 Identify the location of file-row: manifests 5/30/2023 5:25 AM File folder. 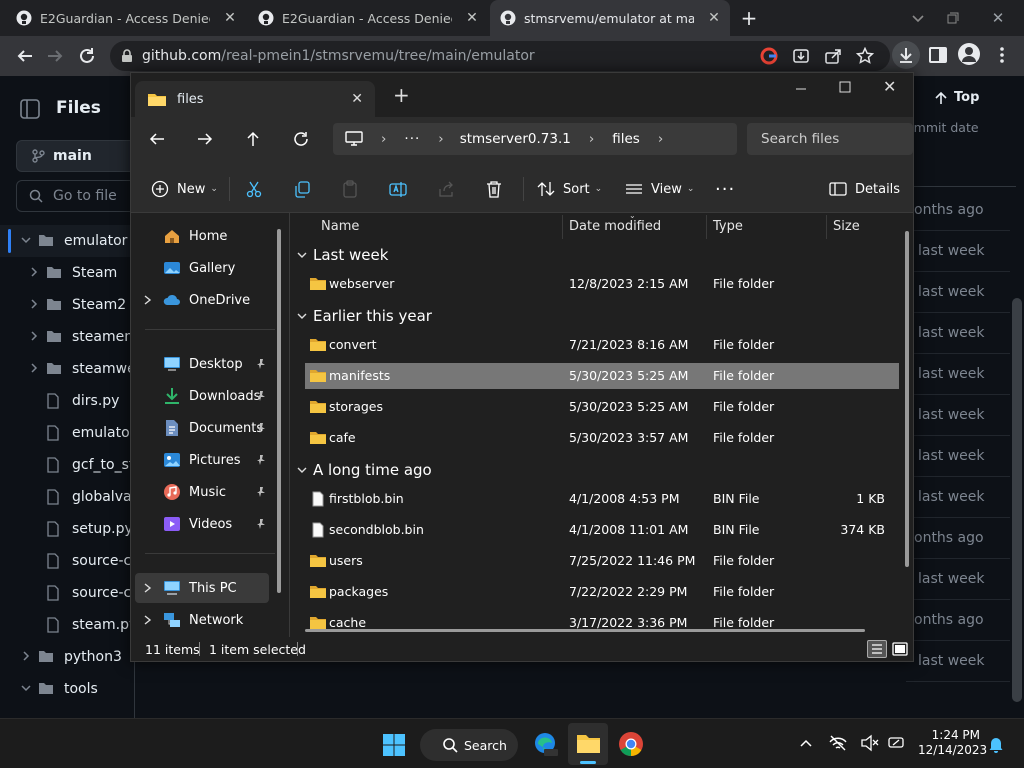
(602, 376).